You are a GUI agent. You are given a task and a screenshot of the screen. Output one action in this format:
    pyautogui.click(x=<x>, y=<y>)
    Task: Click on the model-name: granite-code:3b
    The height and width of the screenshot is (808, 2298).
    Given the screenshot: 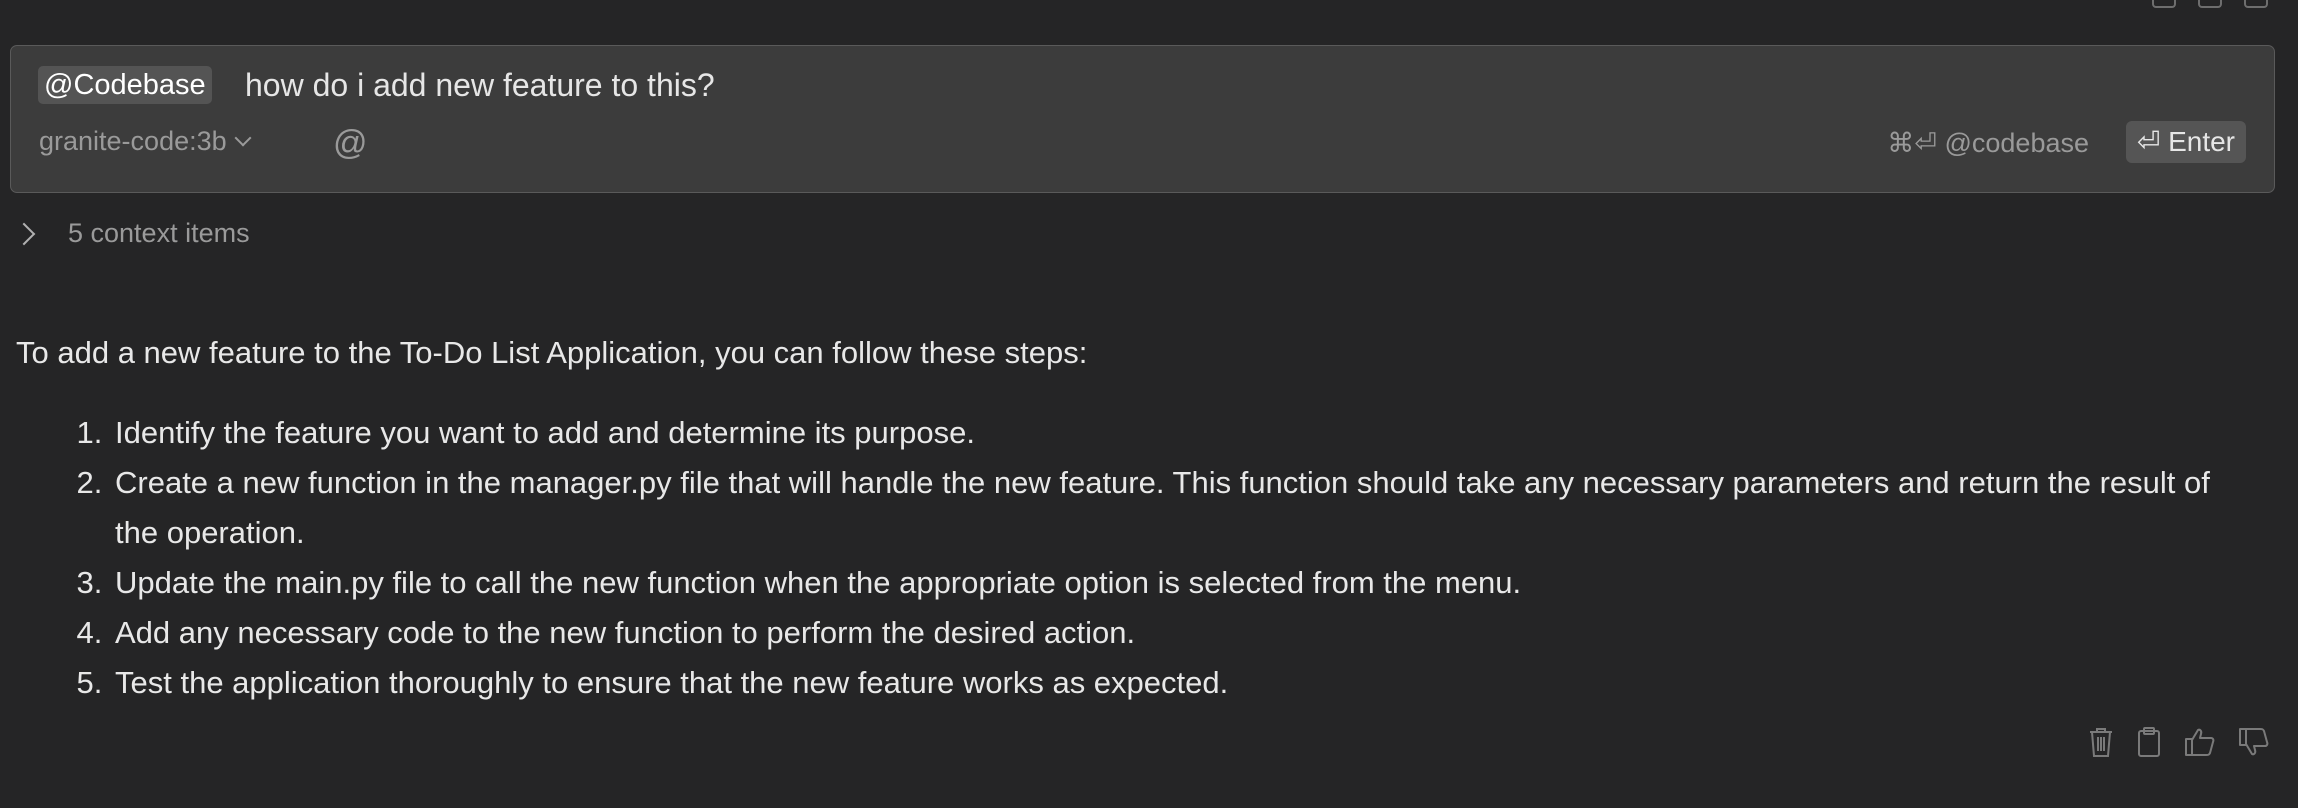 What is the action you would take?
    pyautogui.click(x=133, y=141)
    